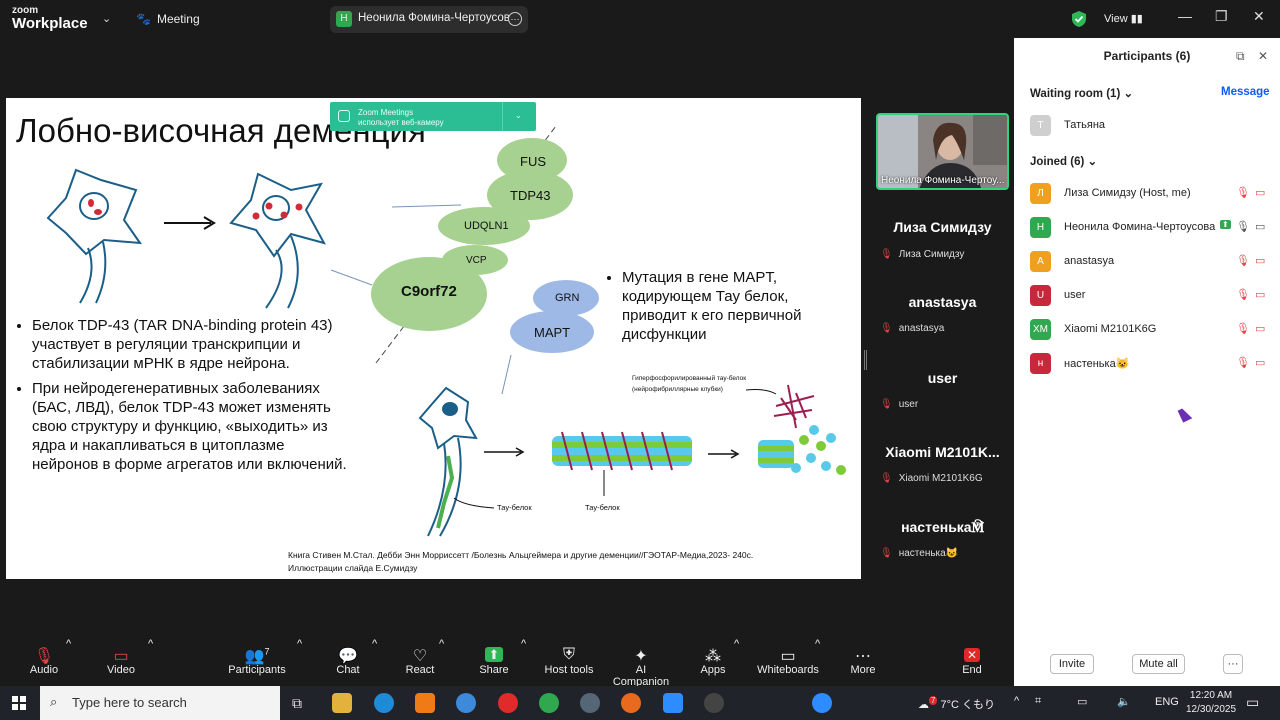 The width and height of the screenshot is (1280, 720). What do you see at coordinates (299, 644) in the screenshot?
I see `participants-options-caret: ^` at bounding box center [299, 644].